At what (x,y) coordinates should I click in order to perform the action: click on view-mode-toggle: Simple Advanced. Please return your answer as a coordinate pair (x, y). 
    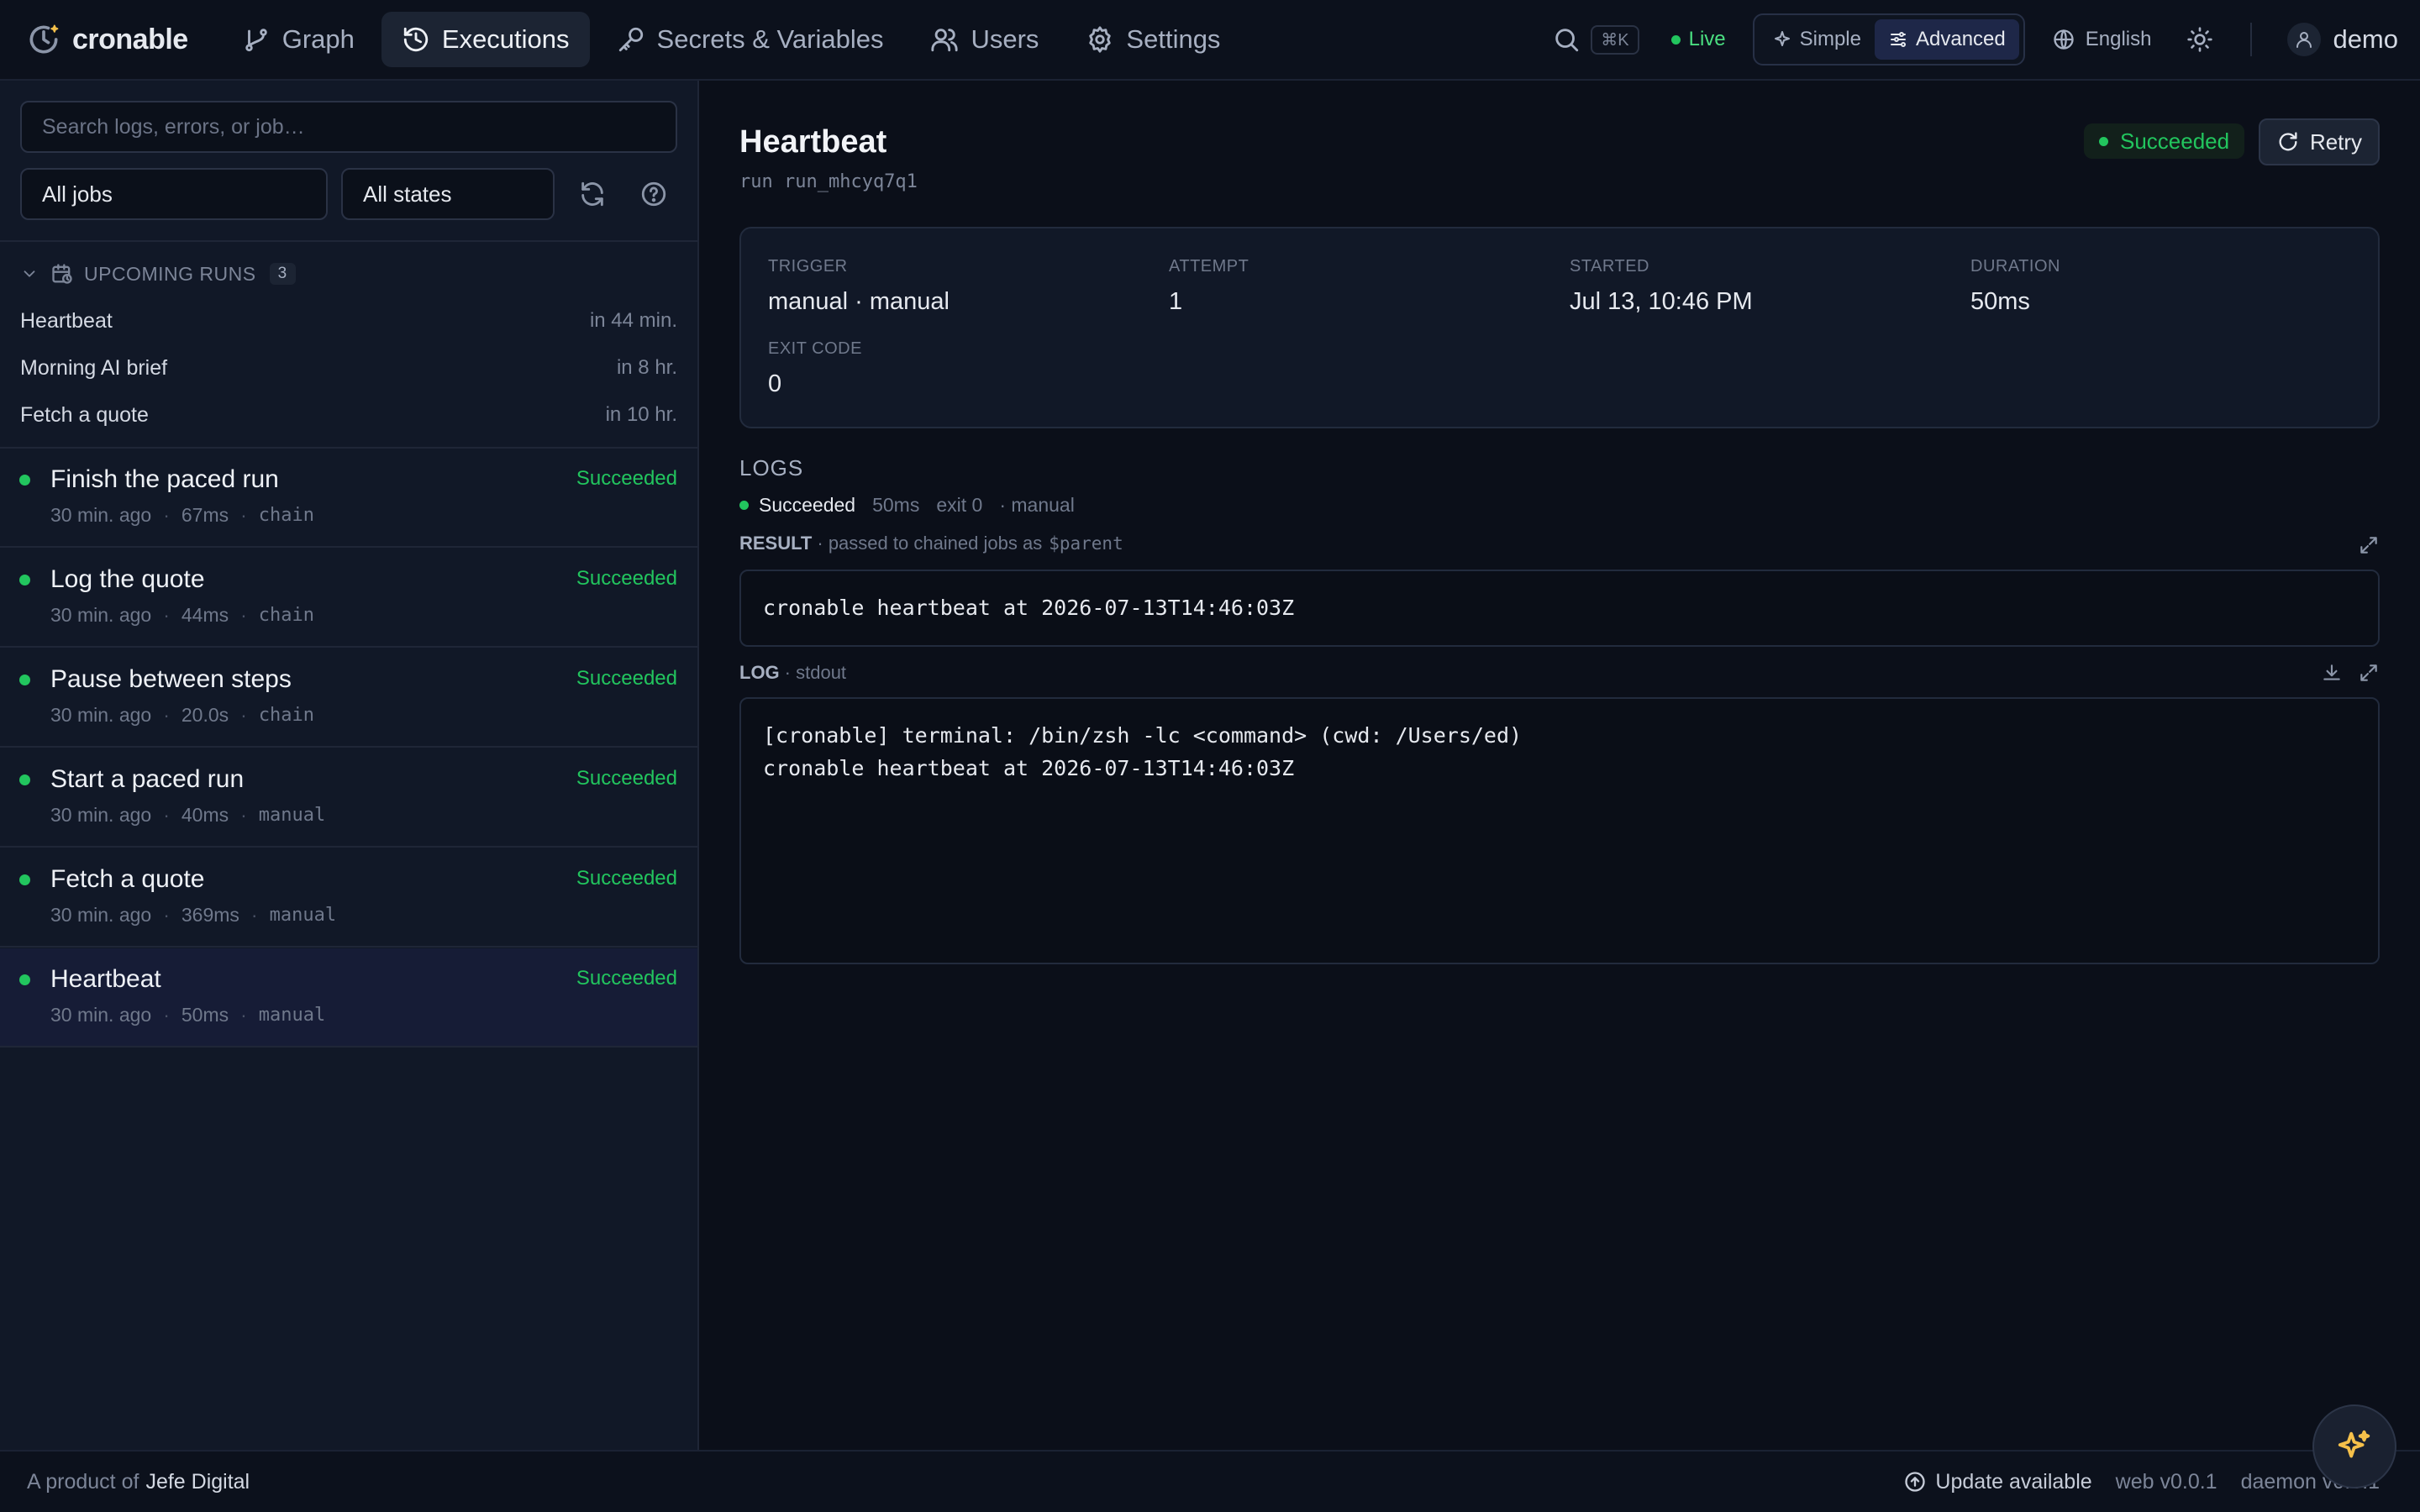
    Looking at the image, I should click on (1888, 39).